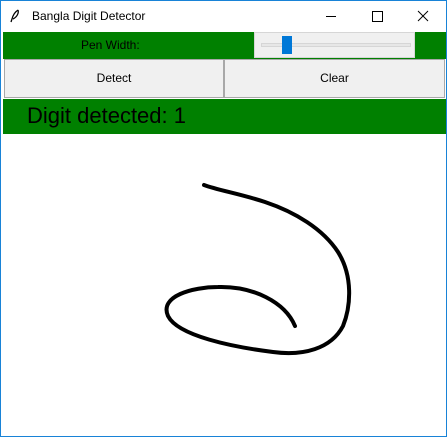 The image size is (447, 437). Describe the element at coordinates (114, 78) in the screenshot. I see `detect-button: Detect` at that location.